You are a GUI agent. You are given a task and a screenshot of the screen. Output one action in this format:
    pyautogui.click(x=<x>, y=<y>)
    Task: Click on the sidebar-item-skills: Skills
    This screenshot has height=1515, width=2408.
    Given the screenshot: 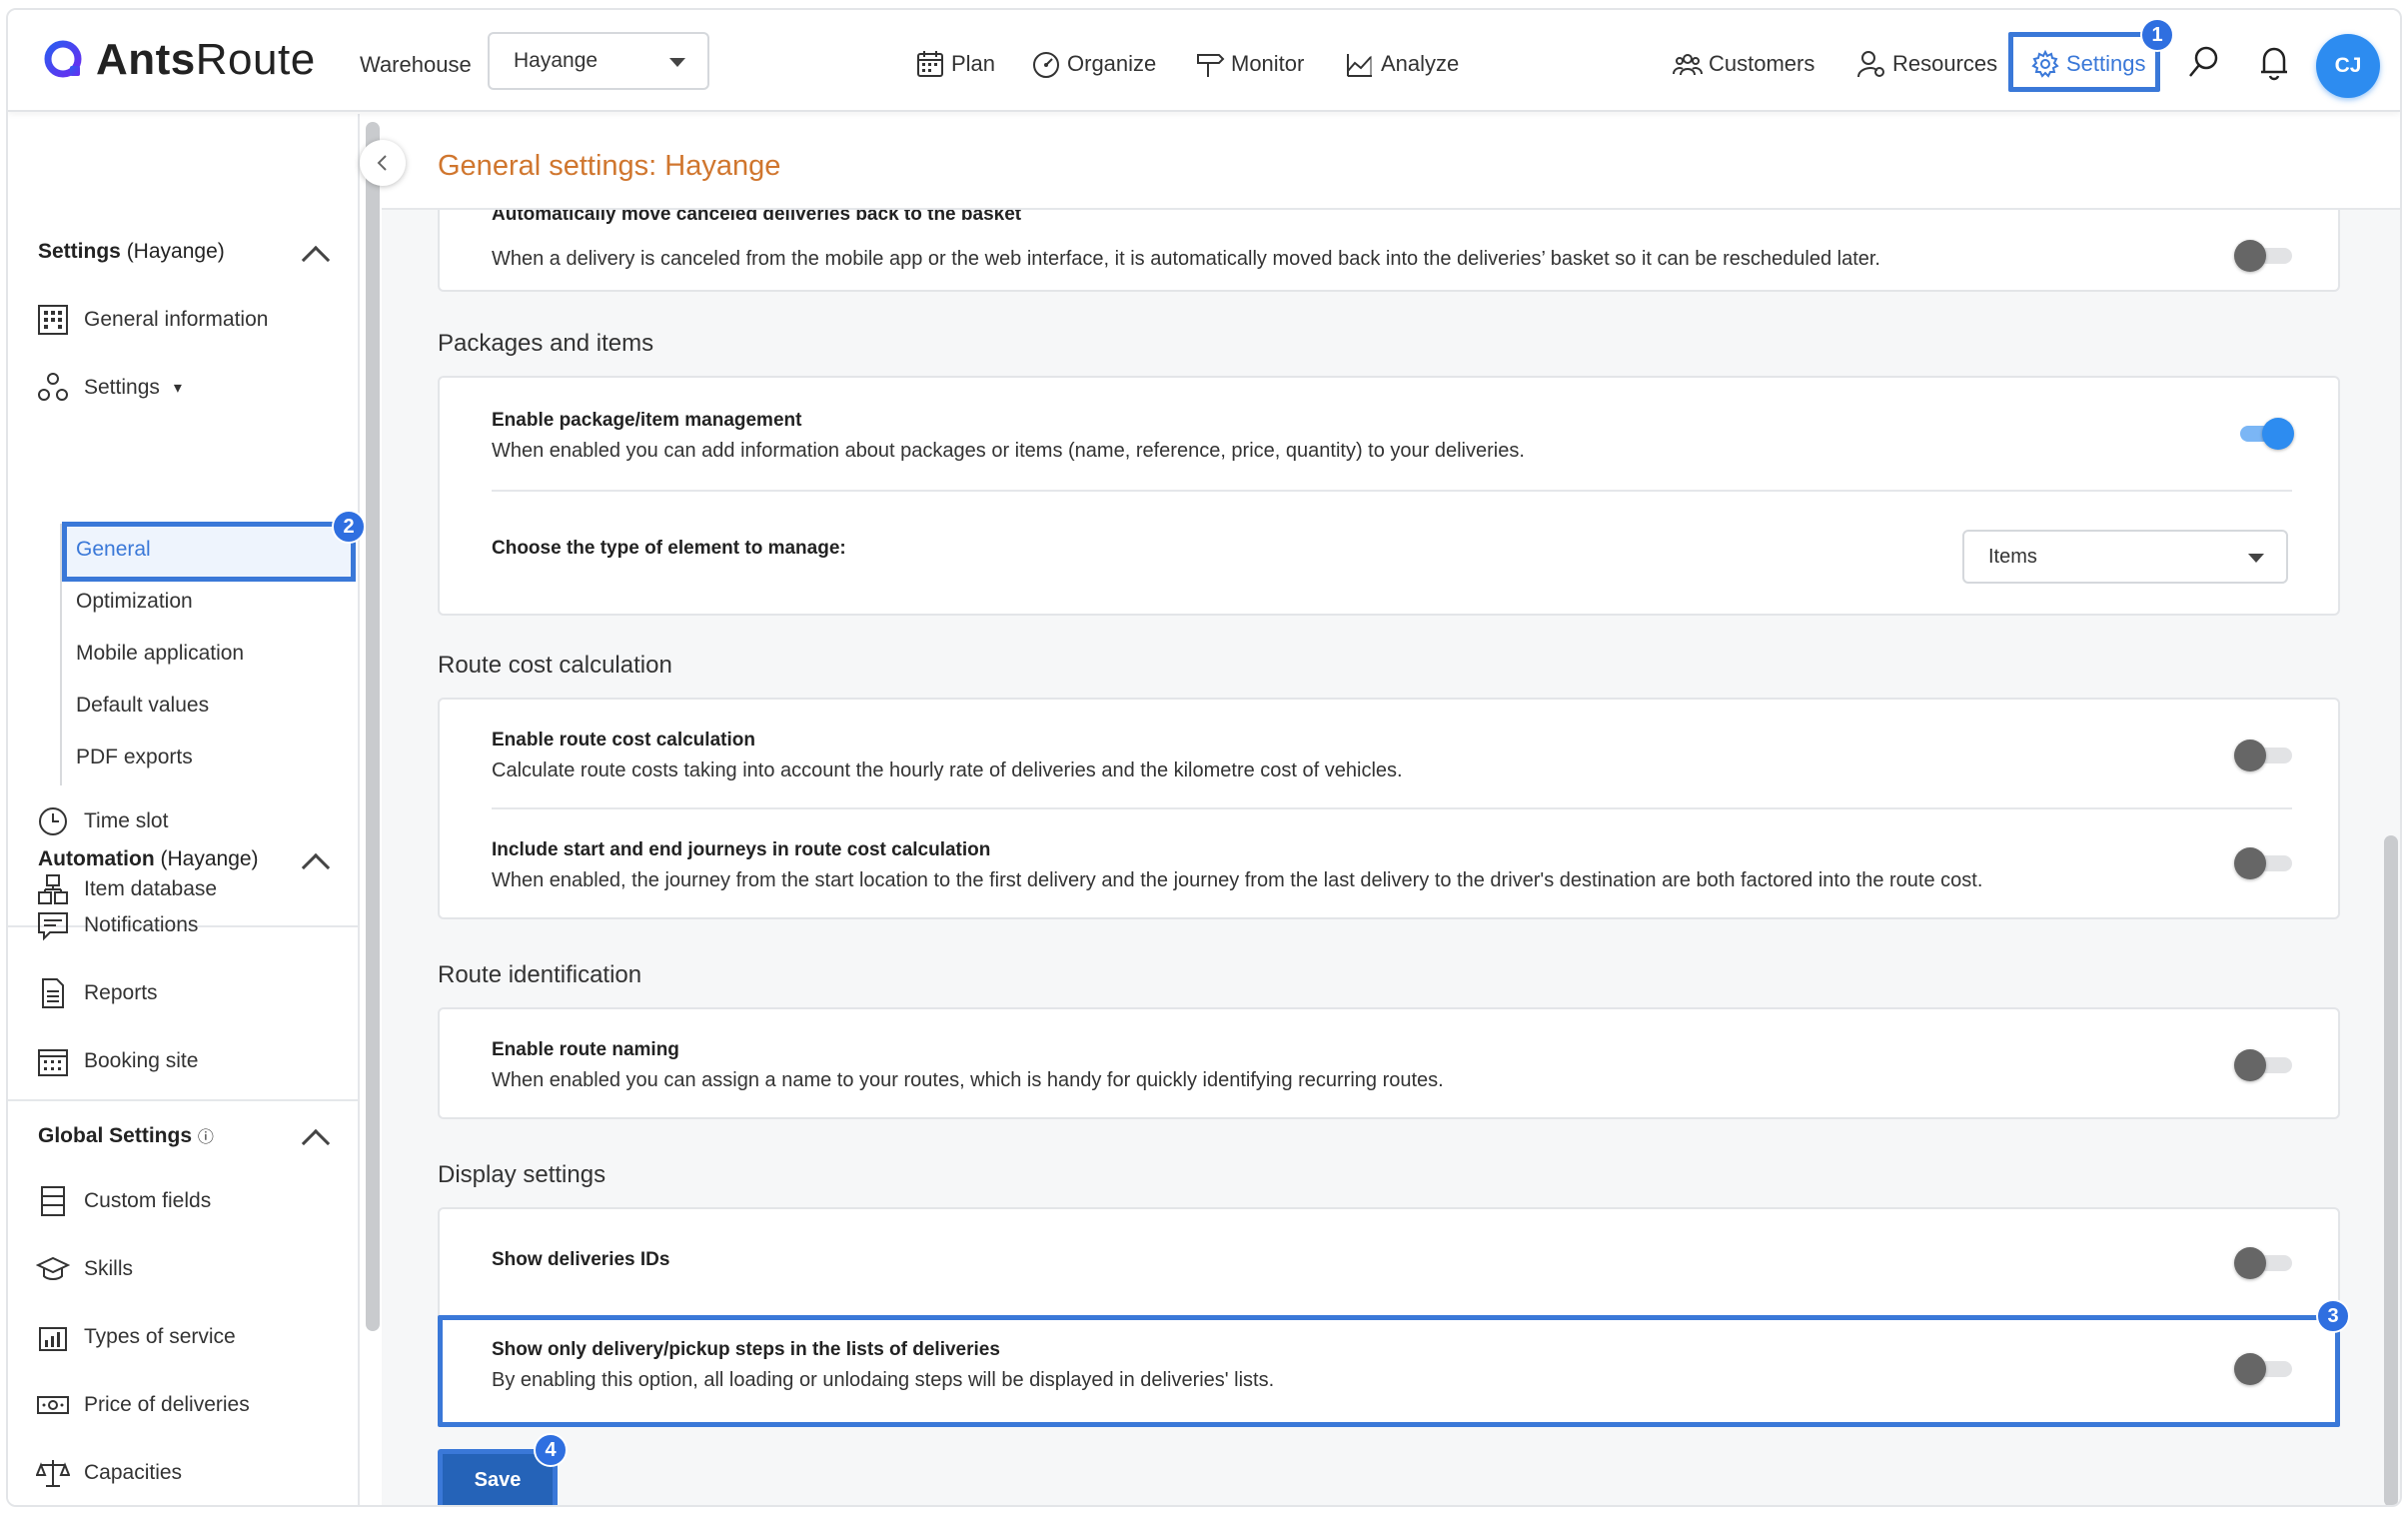 What is the action you would take?
    pyautogui.click(x=84, y=1269)
    